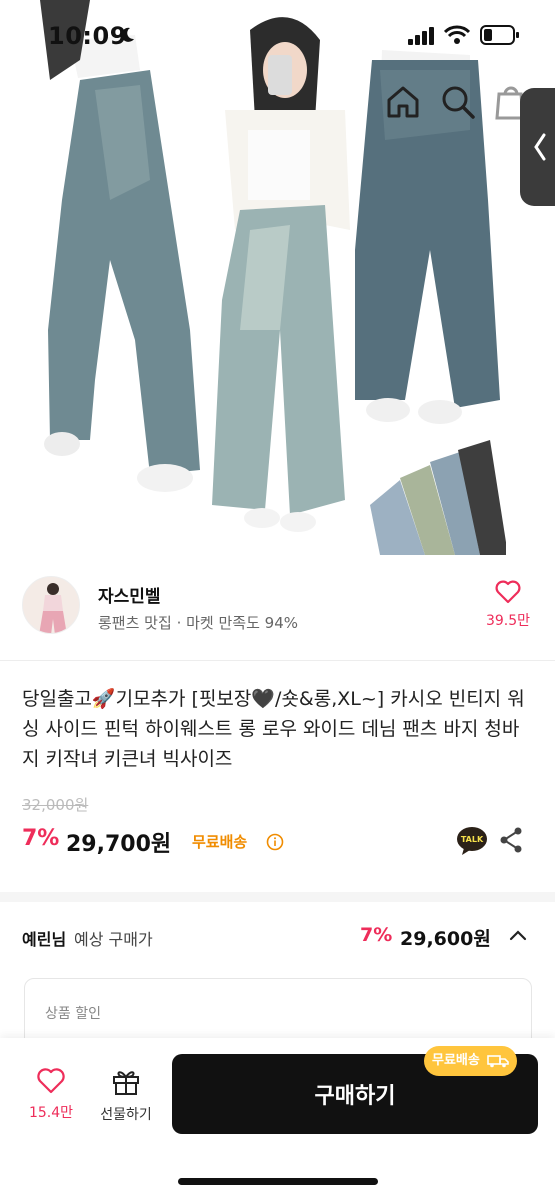 Image resolution: width=555 pixels, height=1200 pixels. Describe the element at coordinates (499, 35) in the screenshot. I see `battery-icon` at that location.